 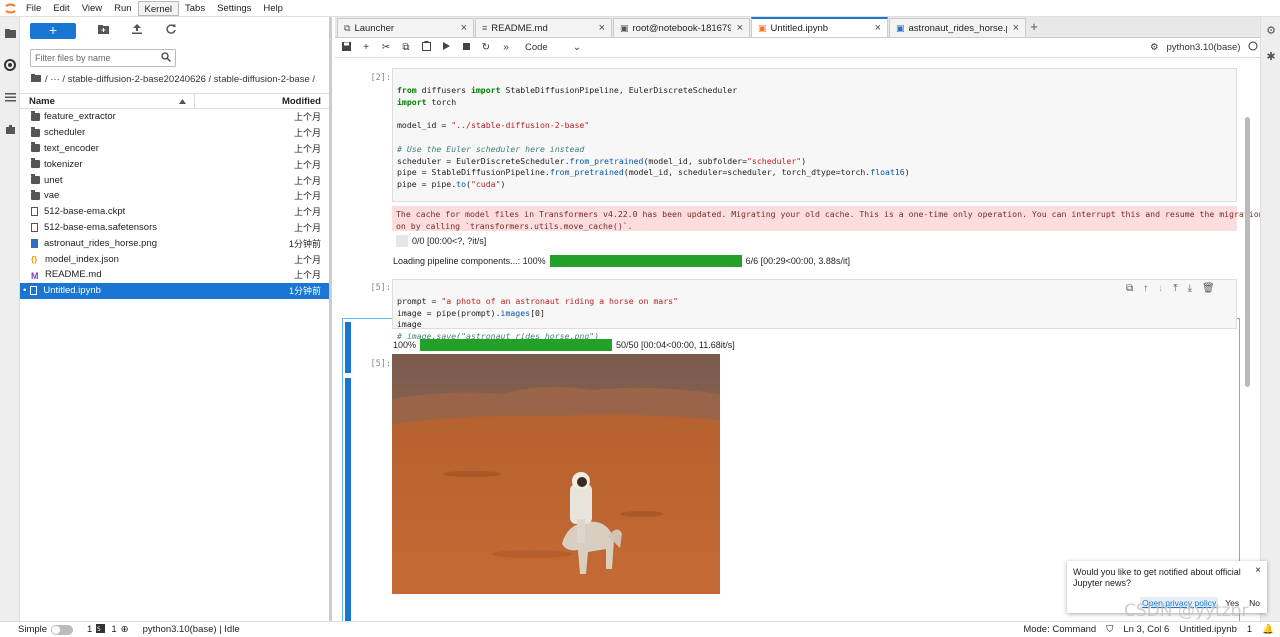 I want to click on filter-files-input, so click(x=95, y=58).